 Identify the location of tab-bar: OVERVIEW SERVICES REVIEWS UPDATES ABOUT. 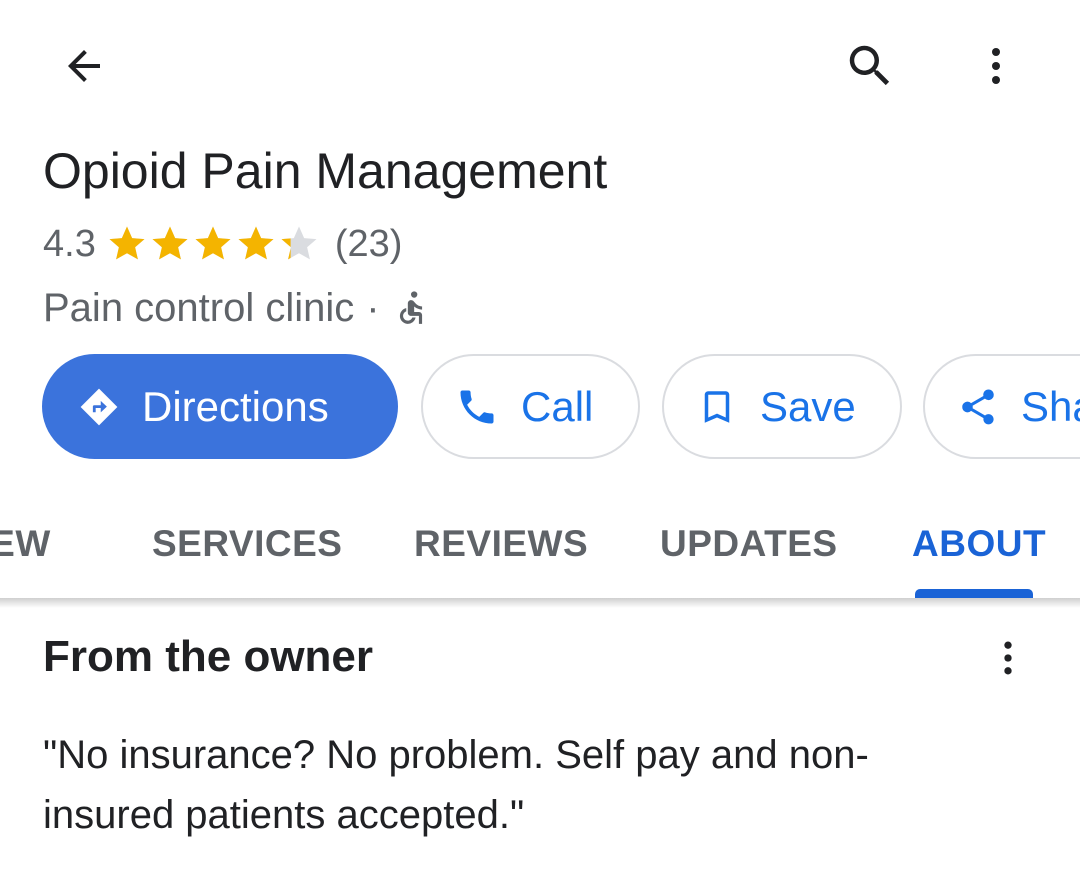
(540, 545).